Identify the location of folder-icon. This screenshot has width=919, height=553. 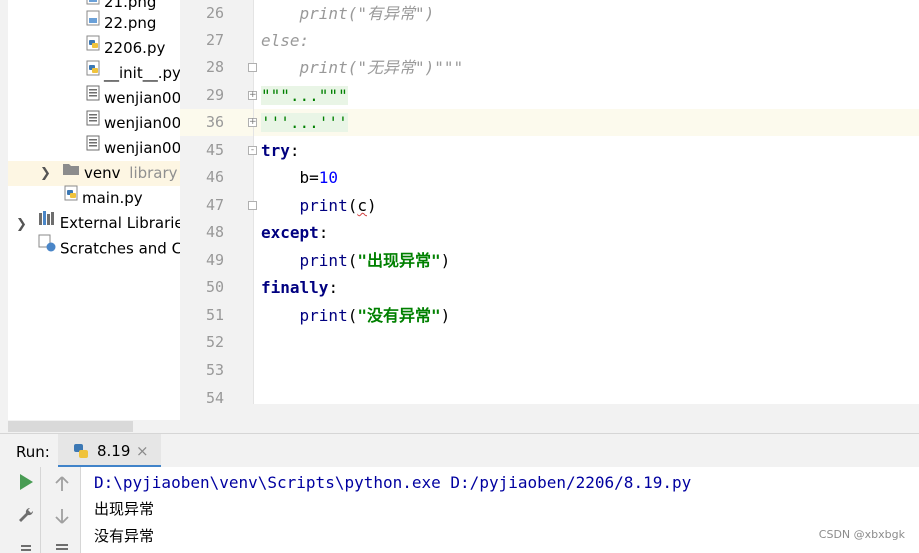
(71, 171).